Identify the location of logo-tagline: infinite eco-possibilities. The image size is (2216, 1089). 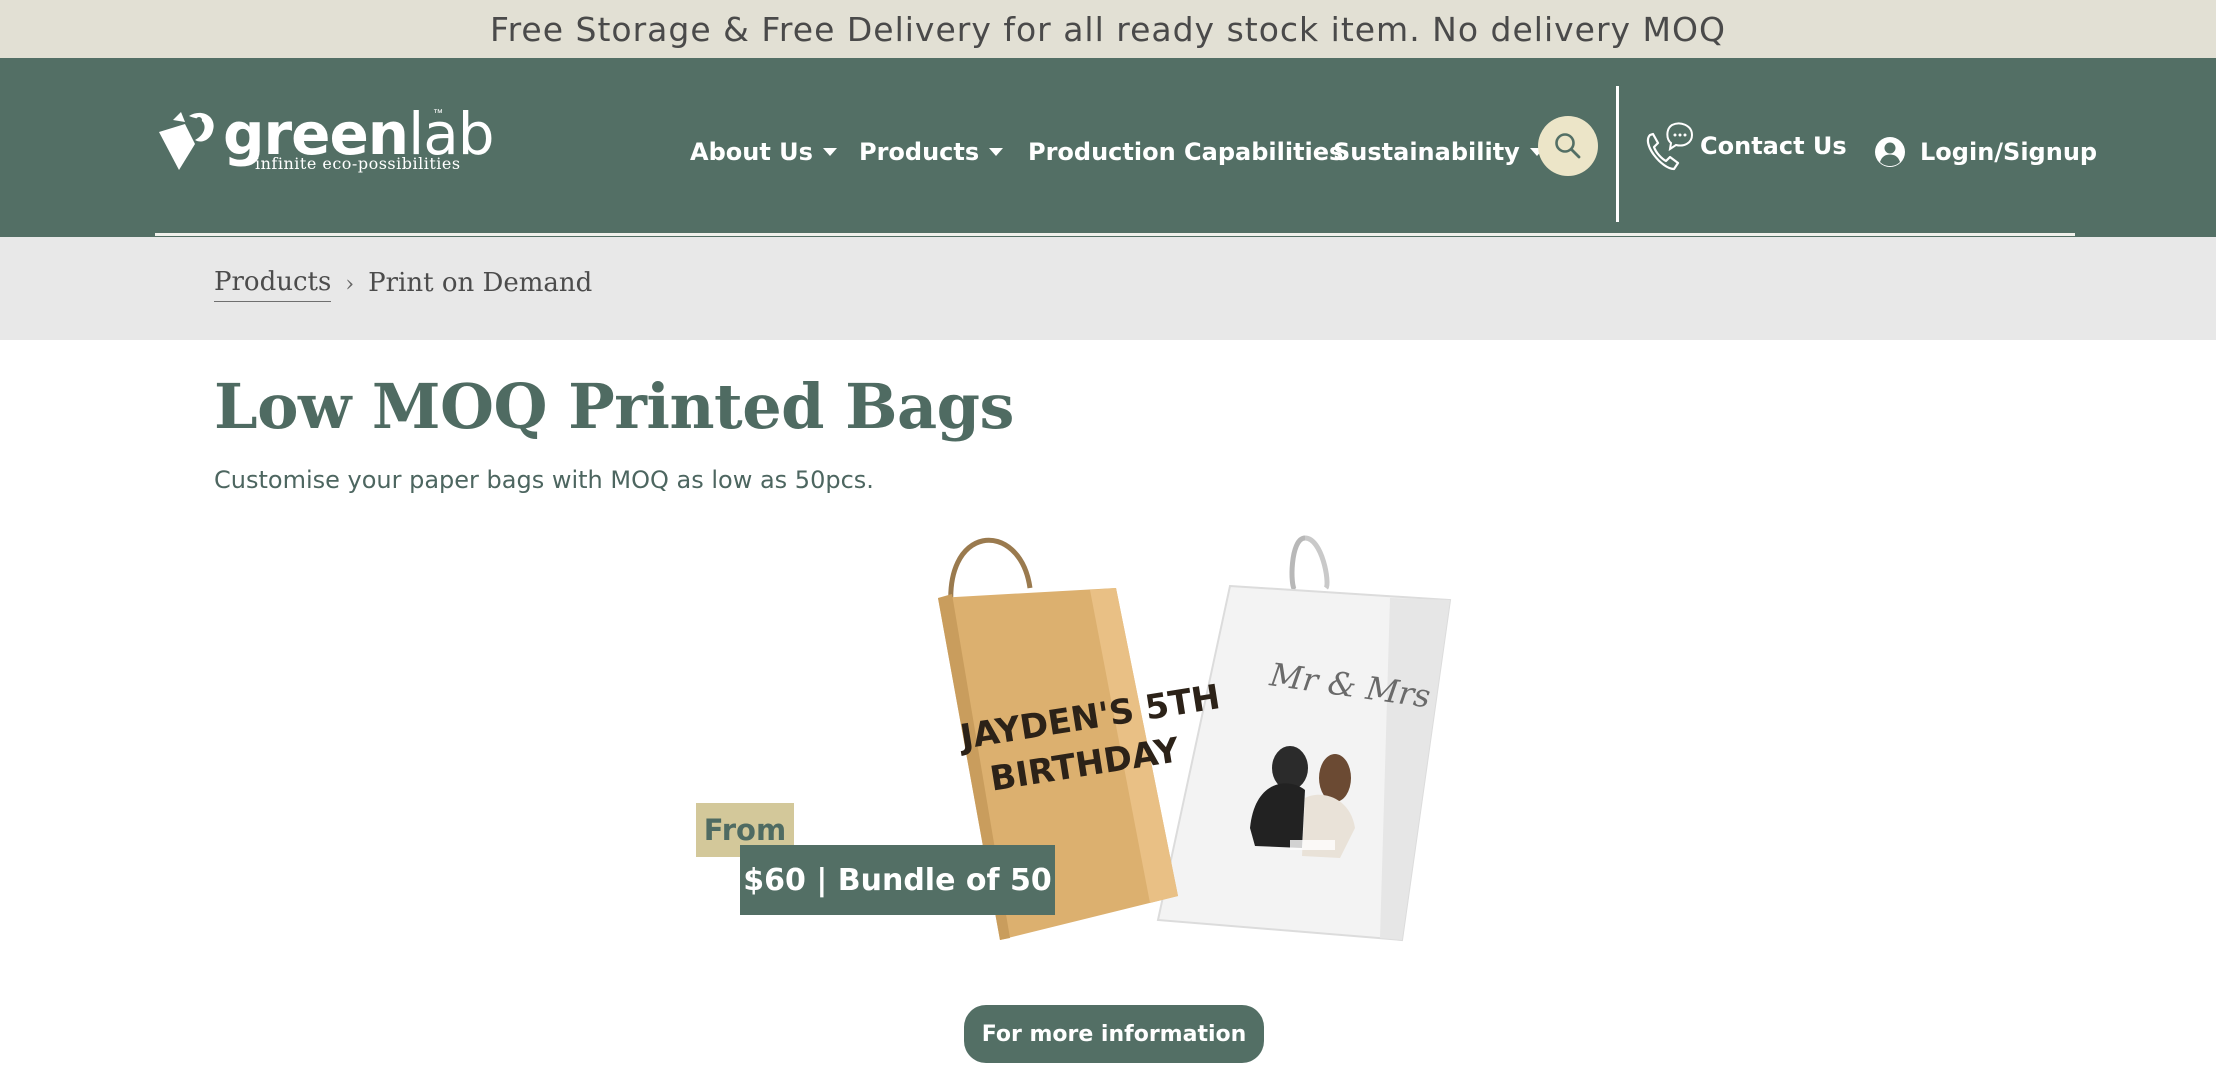
(358, 163).